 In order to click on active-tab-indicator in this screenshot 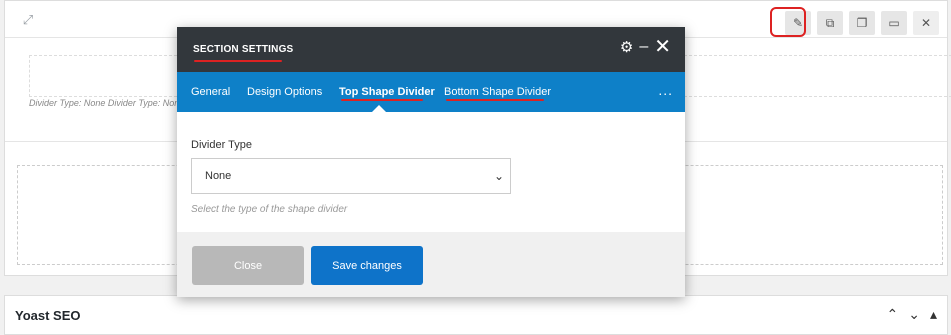, I will do `click(379, 108)`.